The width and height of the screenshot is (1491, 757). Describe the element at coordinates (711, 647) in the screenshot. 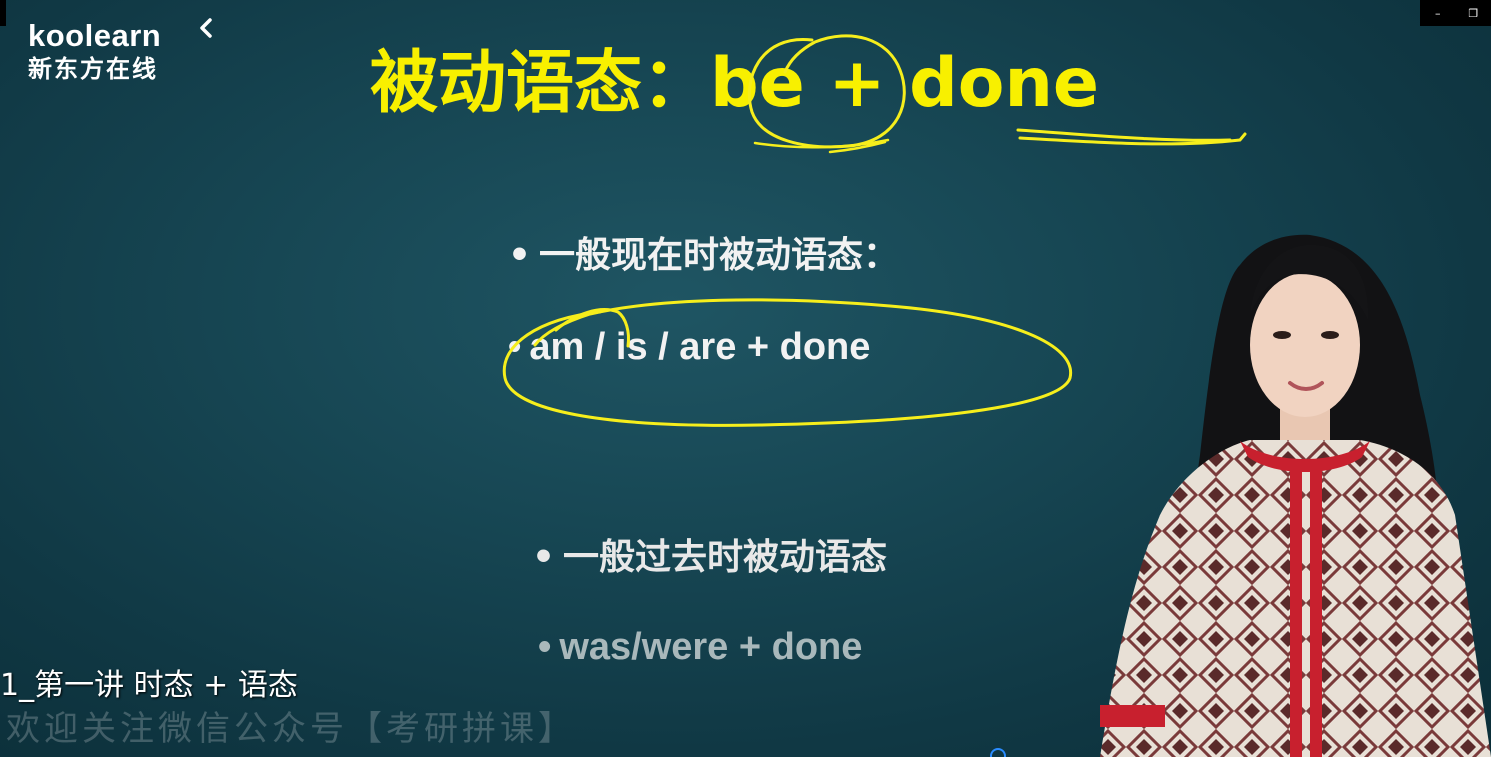

I see `bullet-text: was/were + done` at that location.